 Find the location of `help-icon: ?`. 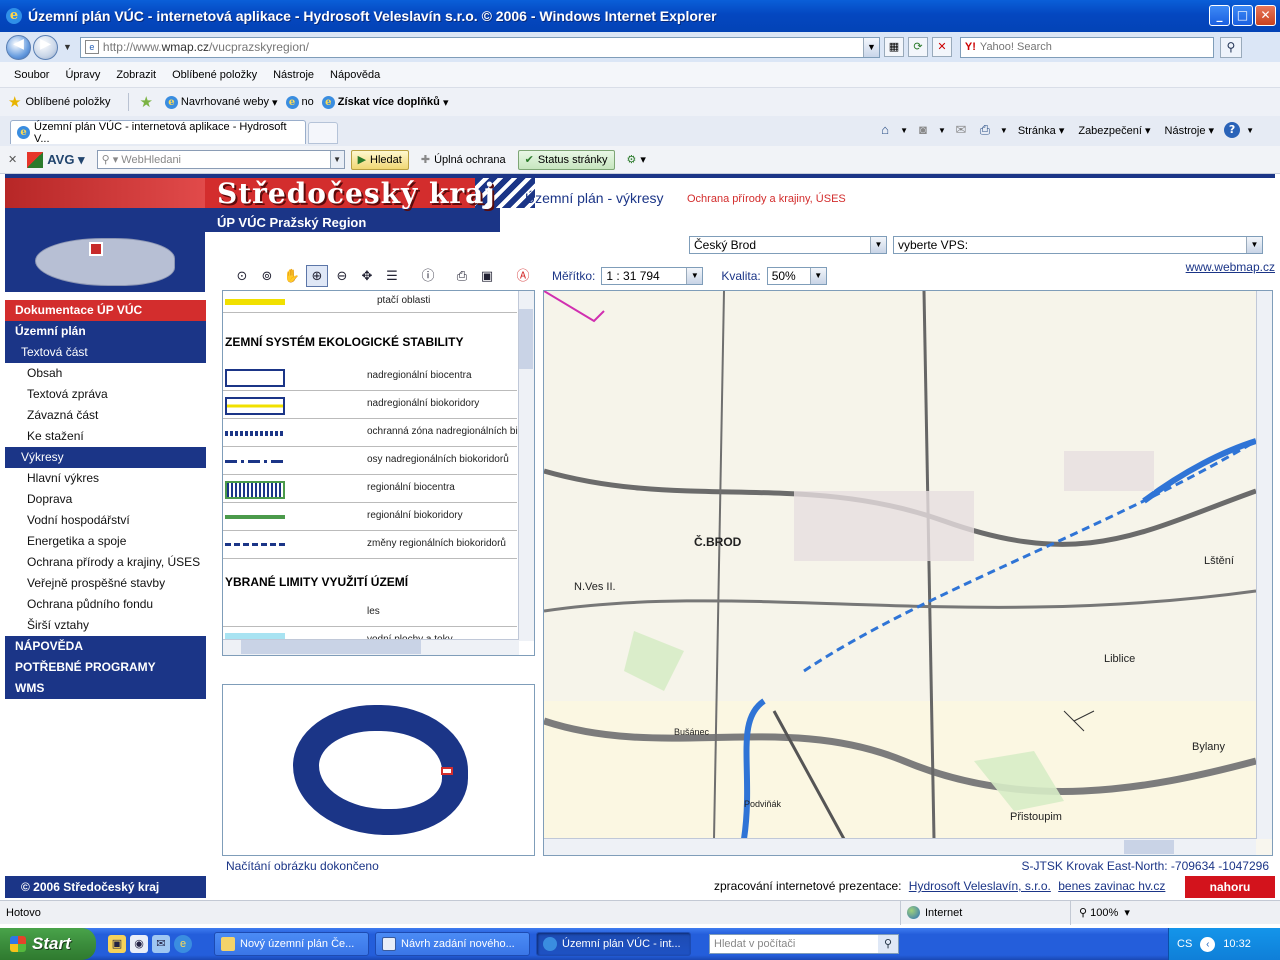

help-icon: ? is located at coordinates (1232, 130).